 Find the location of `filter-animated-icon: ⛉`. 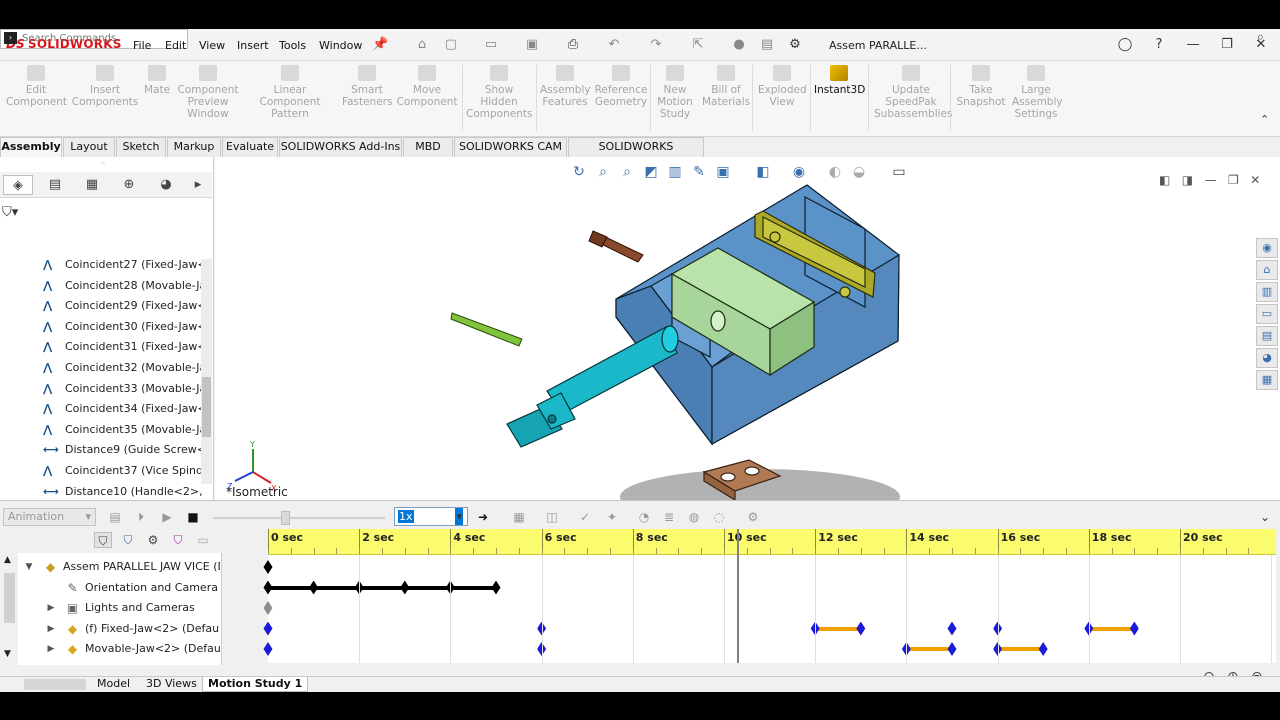

filter-animated-icon: ⛉ is located at coordinates (103, 540).